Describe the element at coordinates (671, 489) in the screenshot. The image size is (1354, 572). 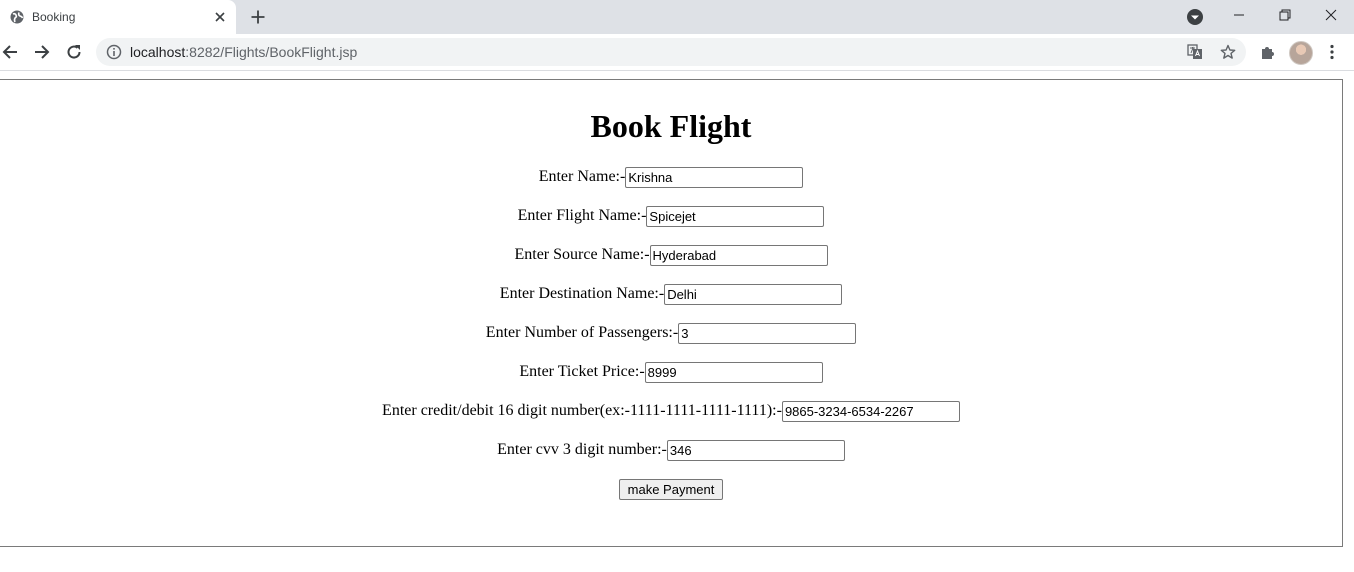
I see `make-payment-button: make Payment` at that location.